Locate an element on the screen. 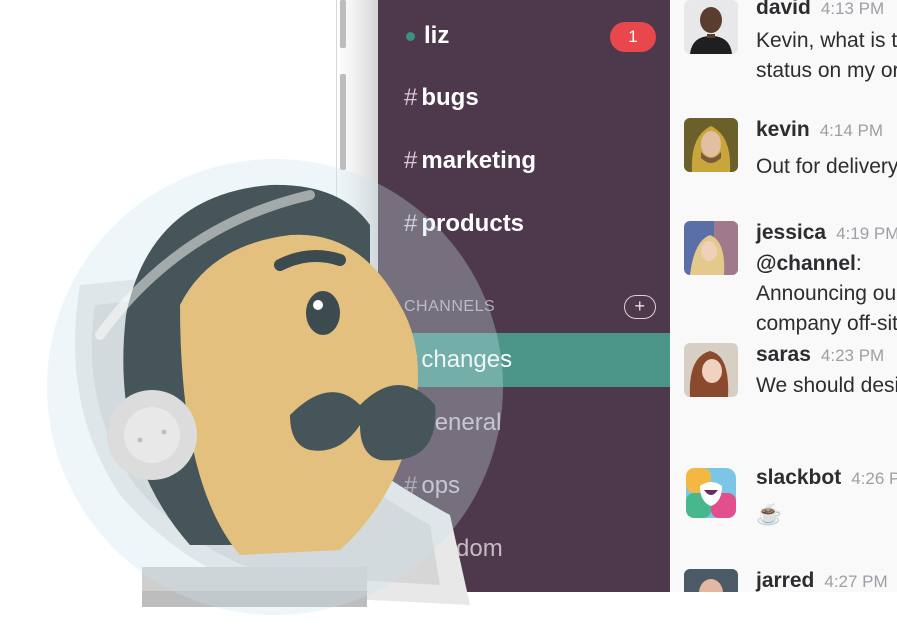  message-time: 4:13 PM is located at coordinates (852, 9).